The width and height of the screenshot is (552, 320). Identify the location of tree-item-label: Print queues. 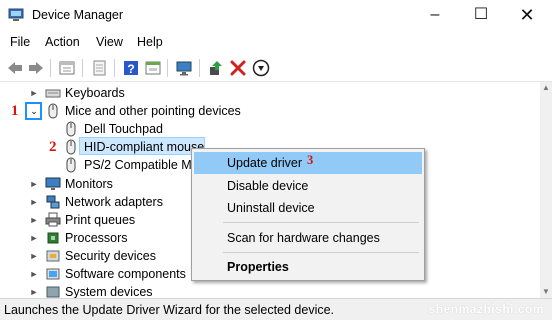
(100, 220).